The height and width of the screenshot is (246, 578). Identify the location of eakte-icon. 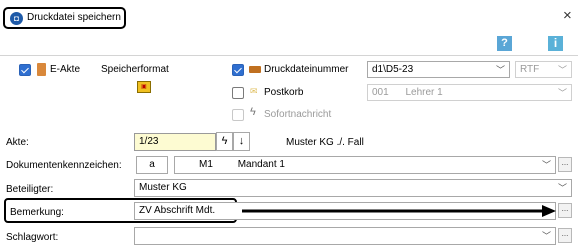
(41, 69).